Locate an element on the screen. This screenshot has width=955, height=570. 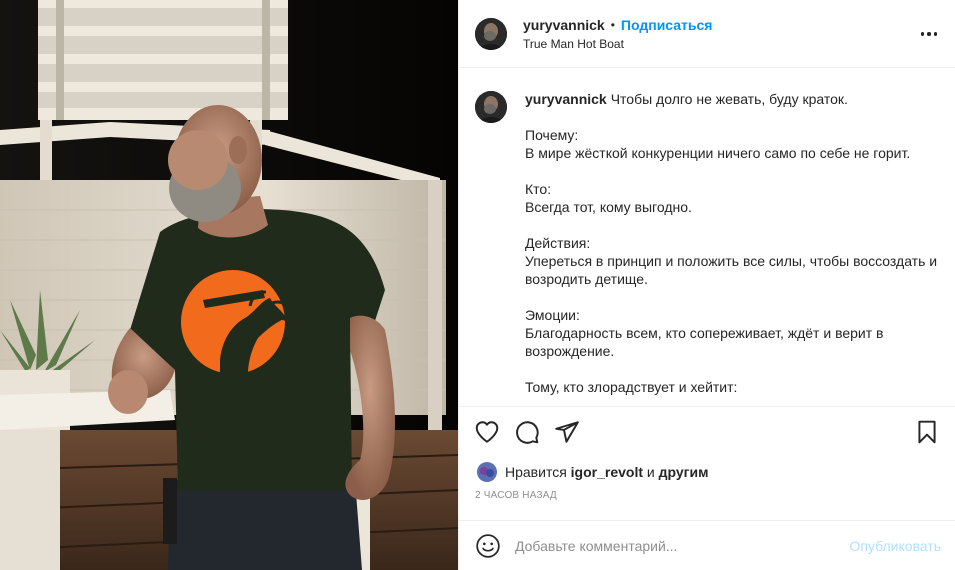
emoji-button is located at coordinates (488, 546).